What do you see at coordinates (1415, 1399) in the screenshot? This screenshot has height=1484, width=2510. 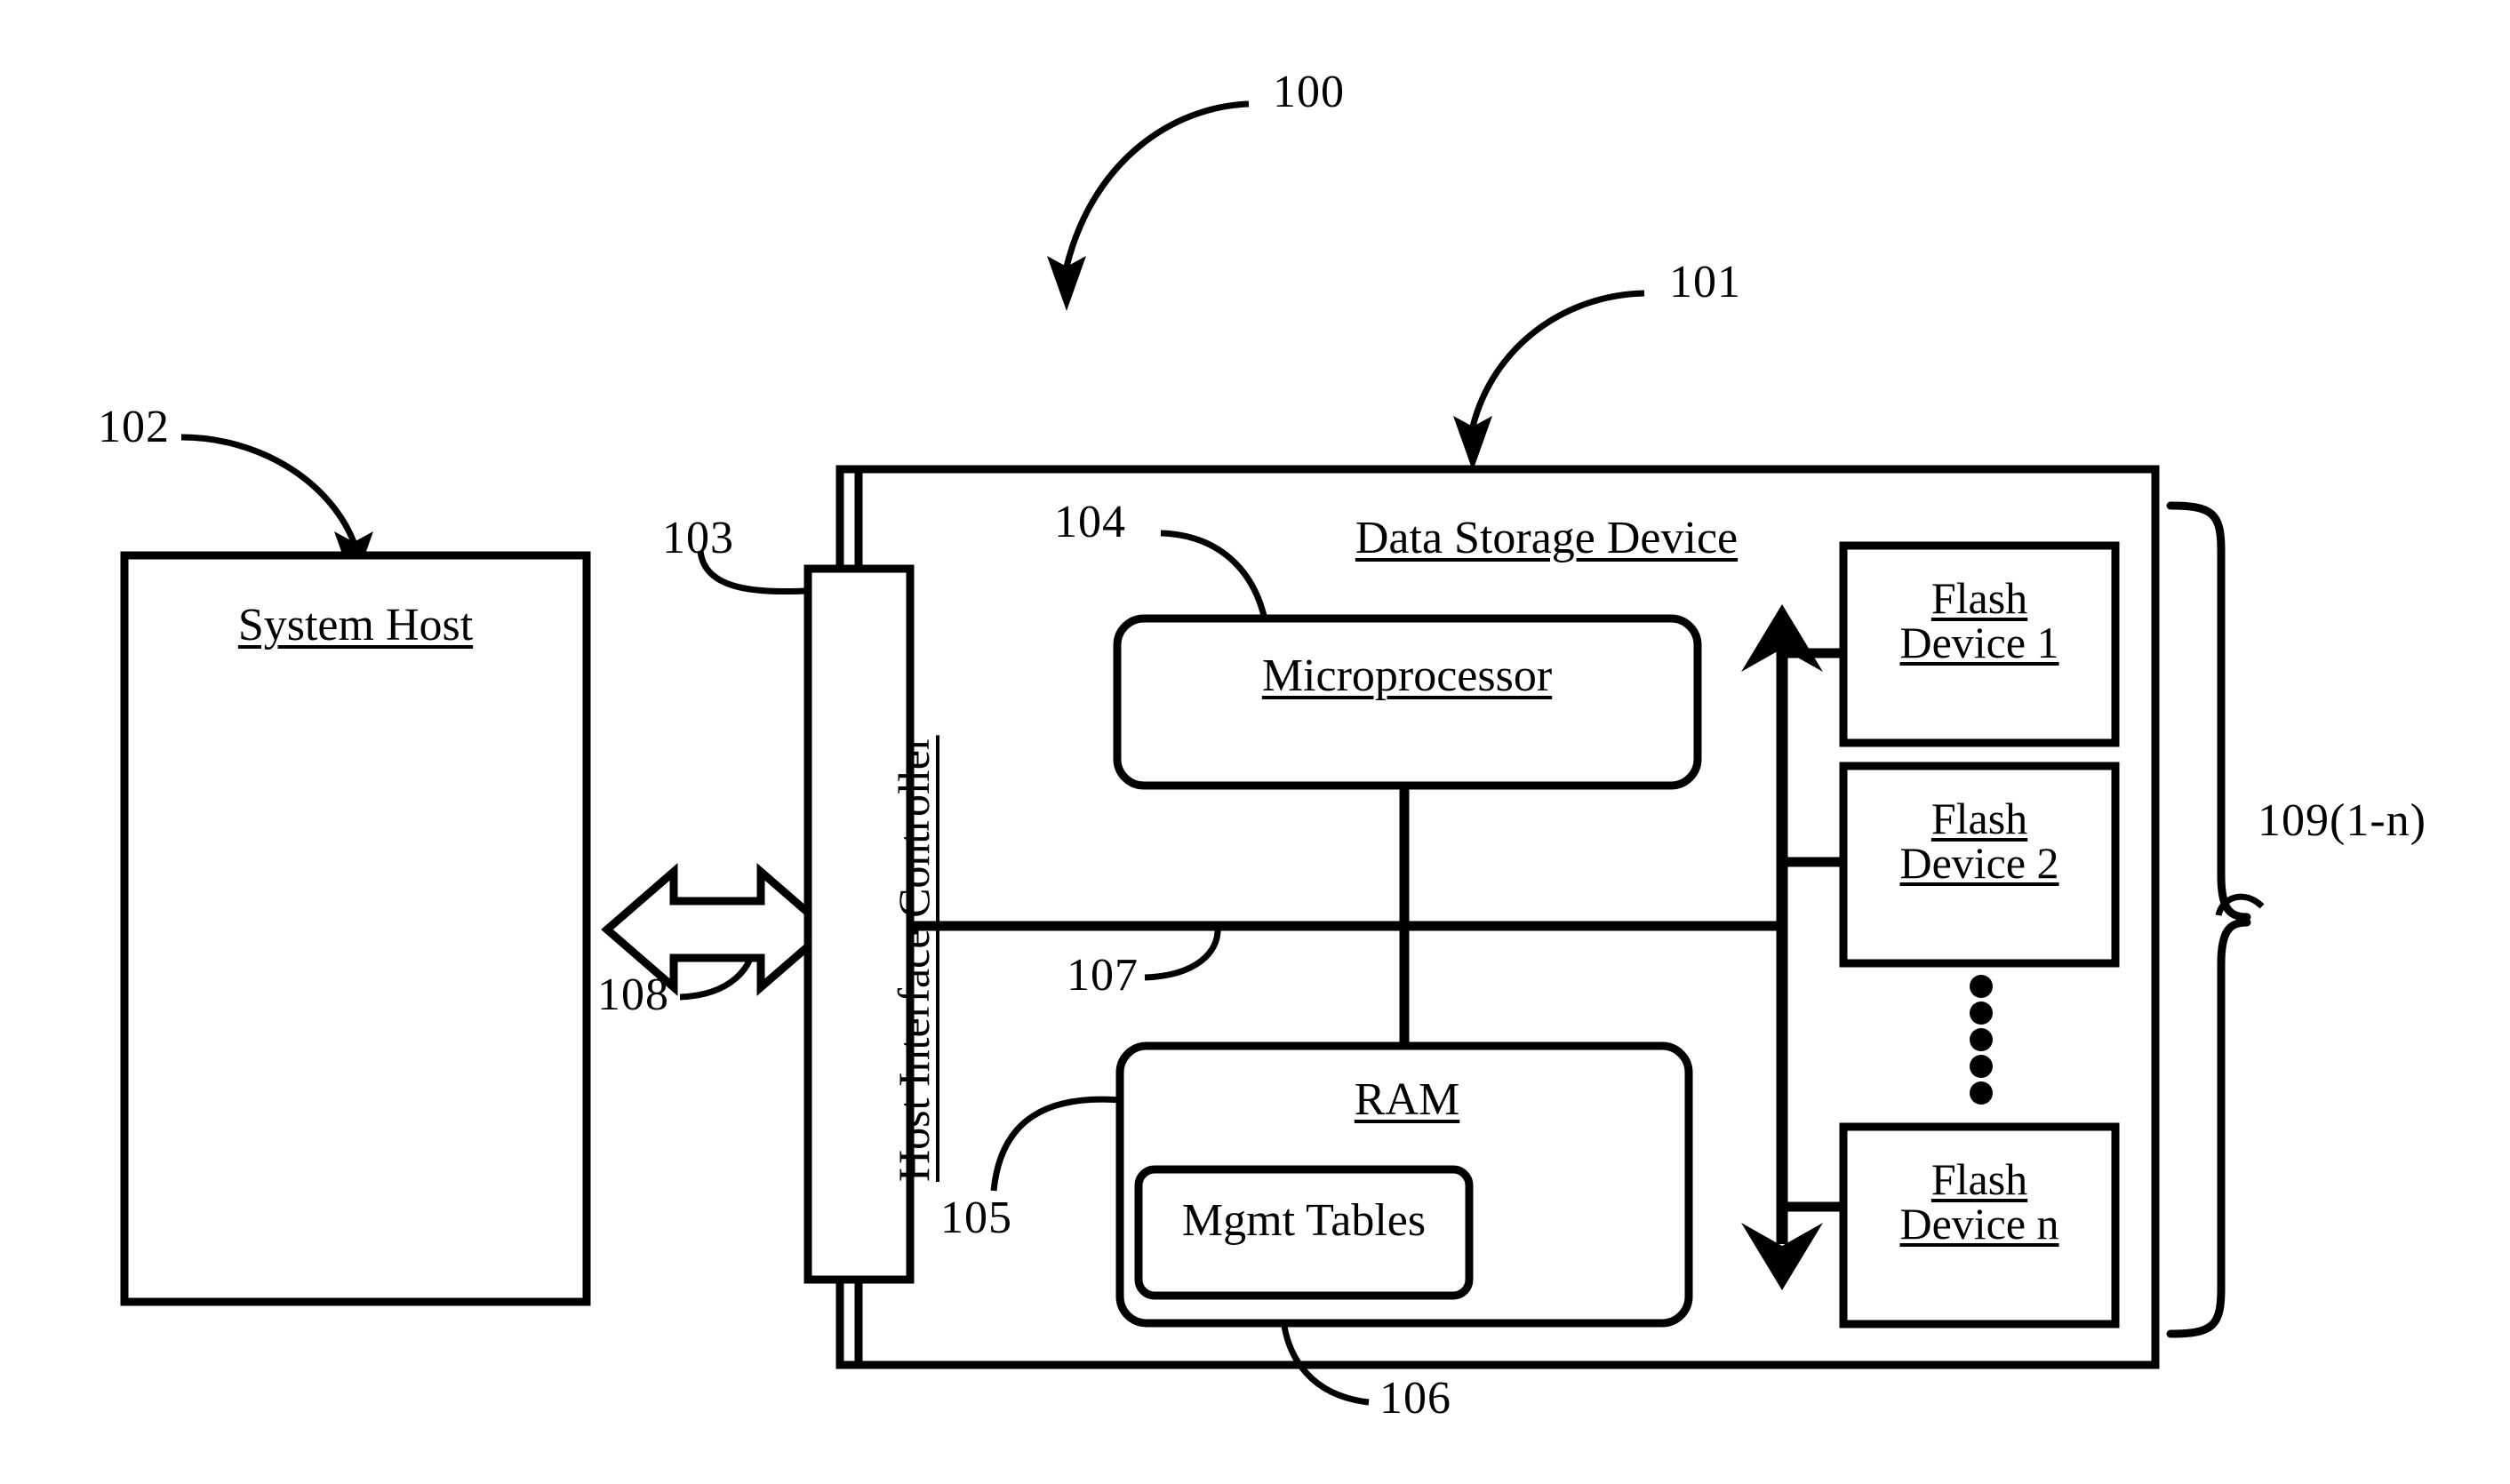 I see `ref-106: 106` at bounding box center [1415, 1399].